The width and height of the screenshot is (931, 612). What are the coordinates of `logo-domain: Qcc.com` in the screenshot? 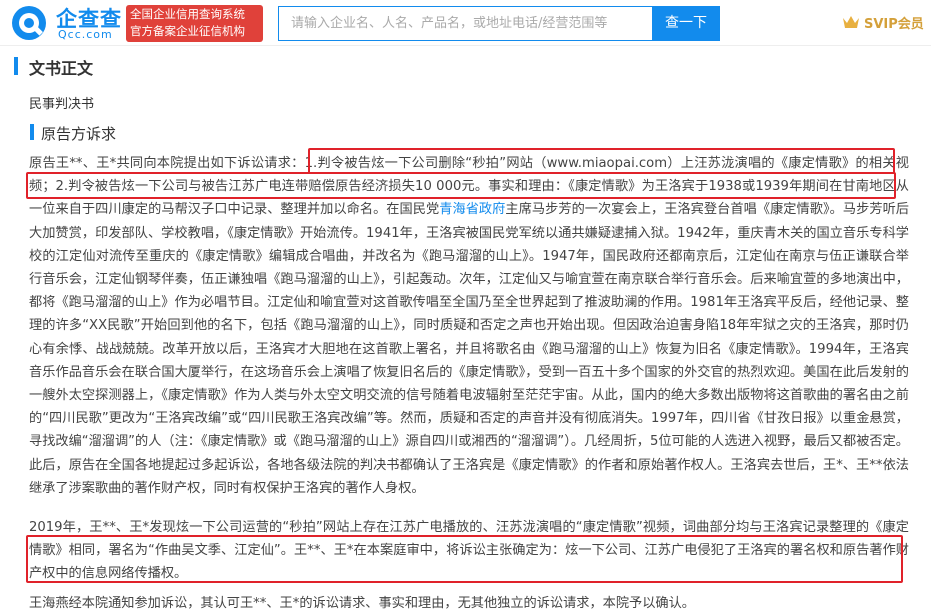 It's located at (85, 34).